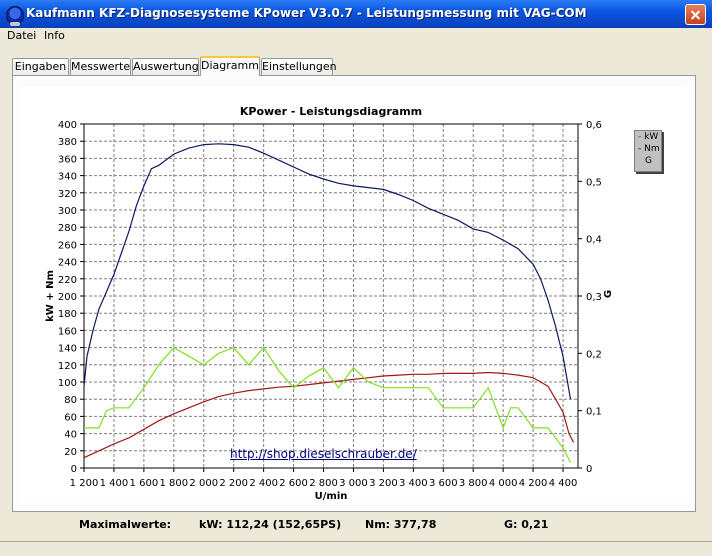 Image resolution: width=712 pixels, height=556 pixels. I want to click on tab-diagramm: Diagramm, so click(230, 66).